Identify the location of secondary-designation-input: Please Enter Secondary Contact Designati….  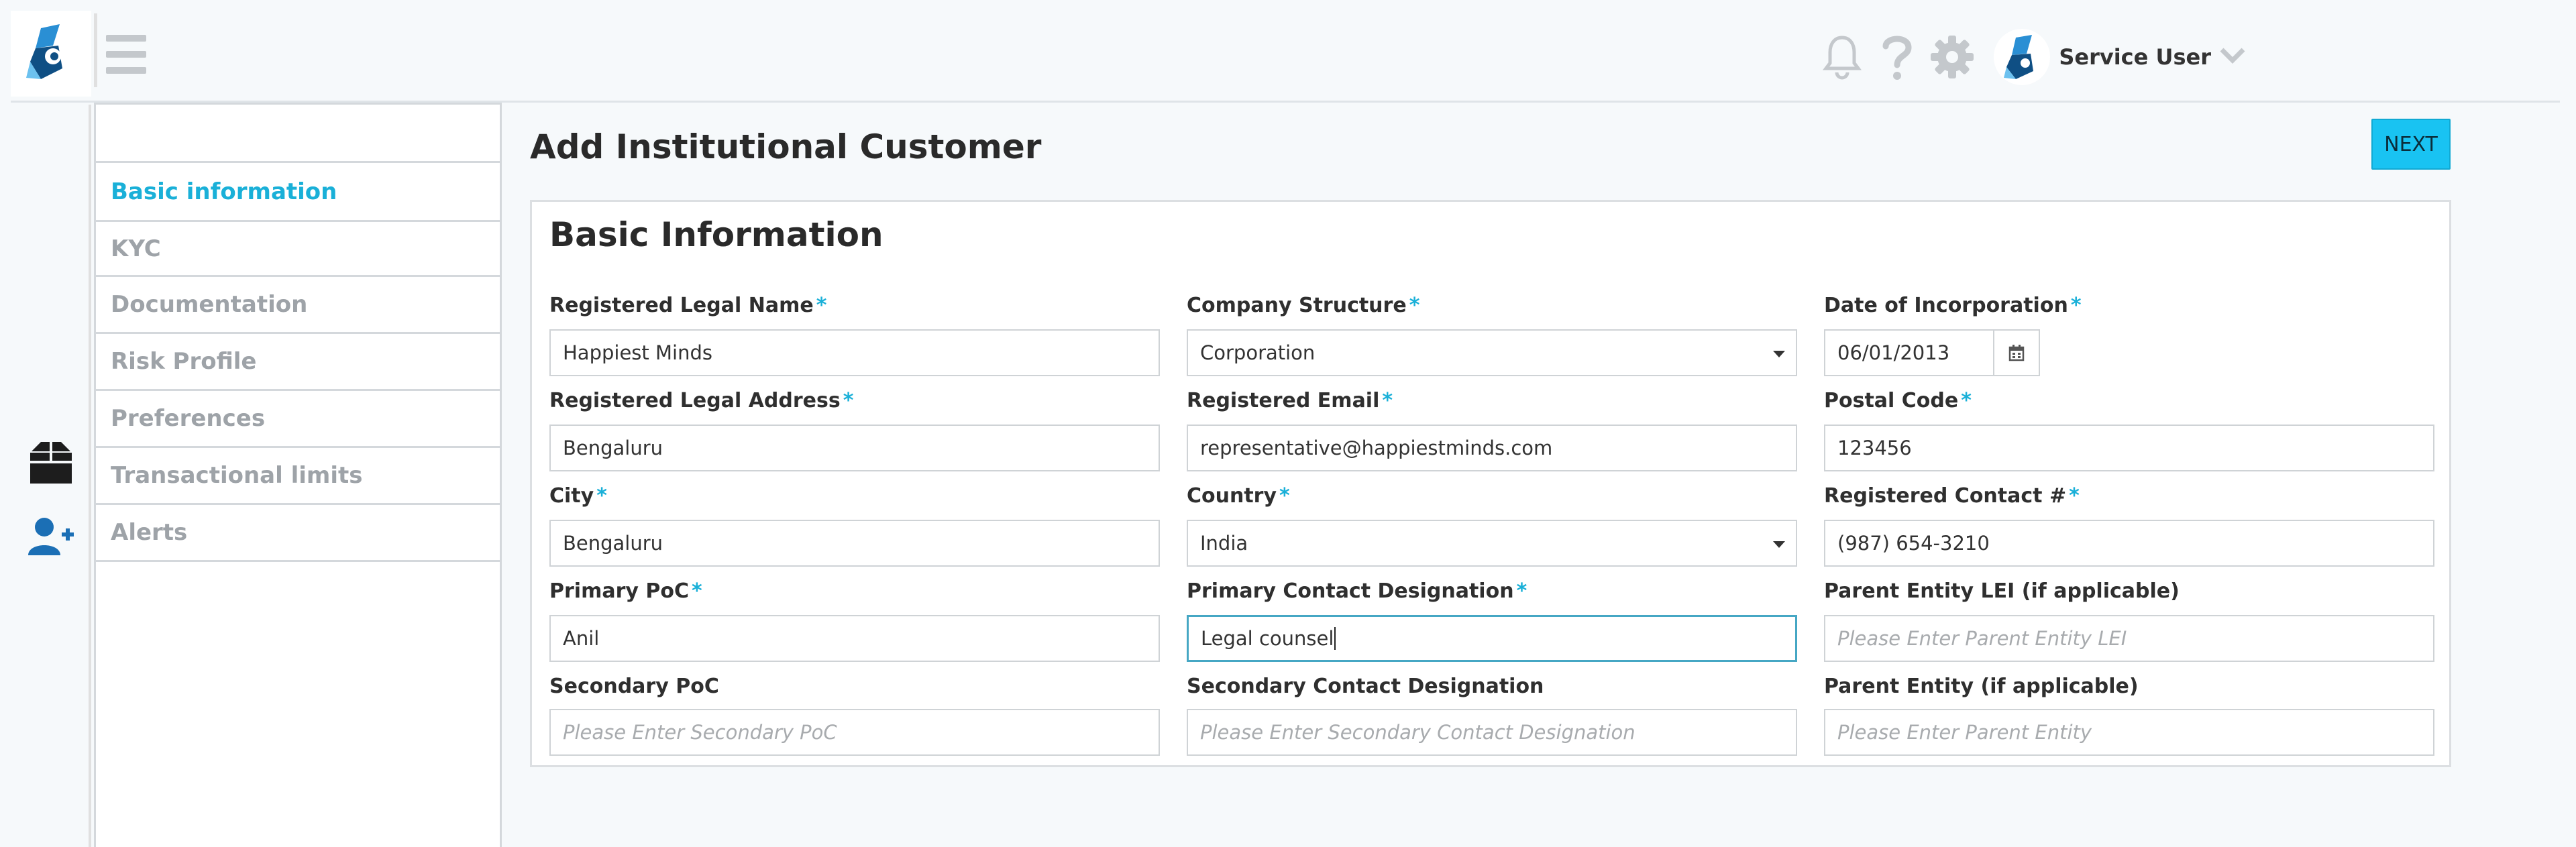
(1492, 732).